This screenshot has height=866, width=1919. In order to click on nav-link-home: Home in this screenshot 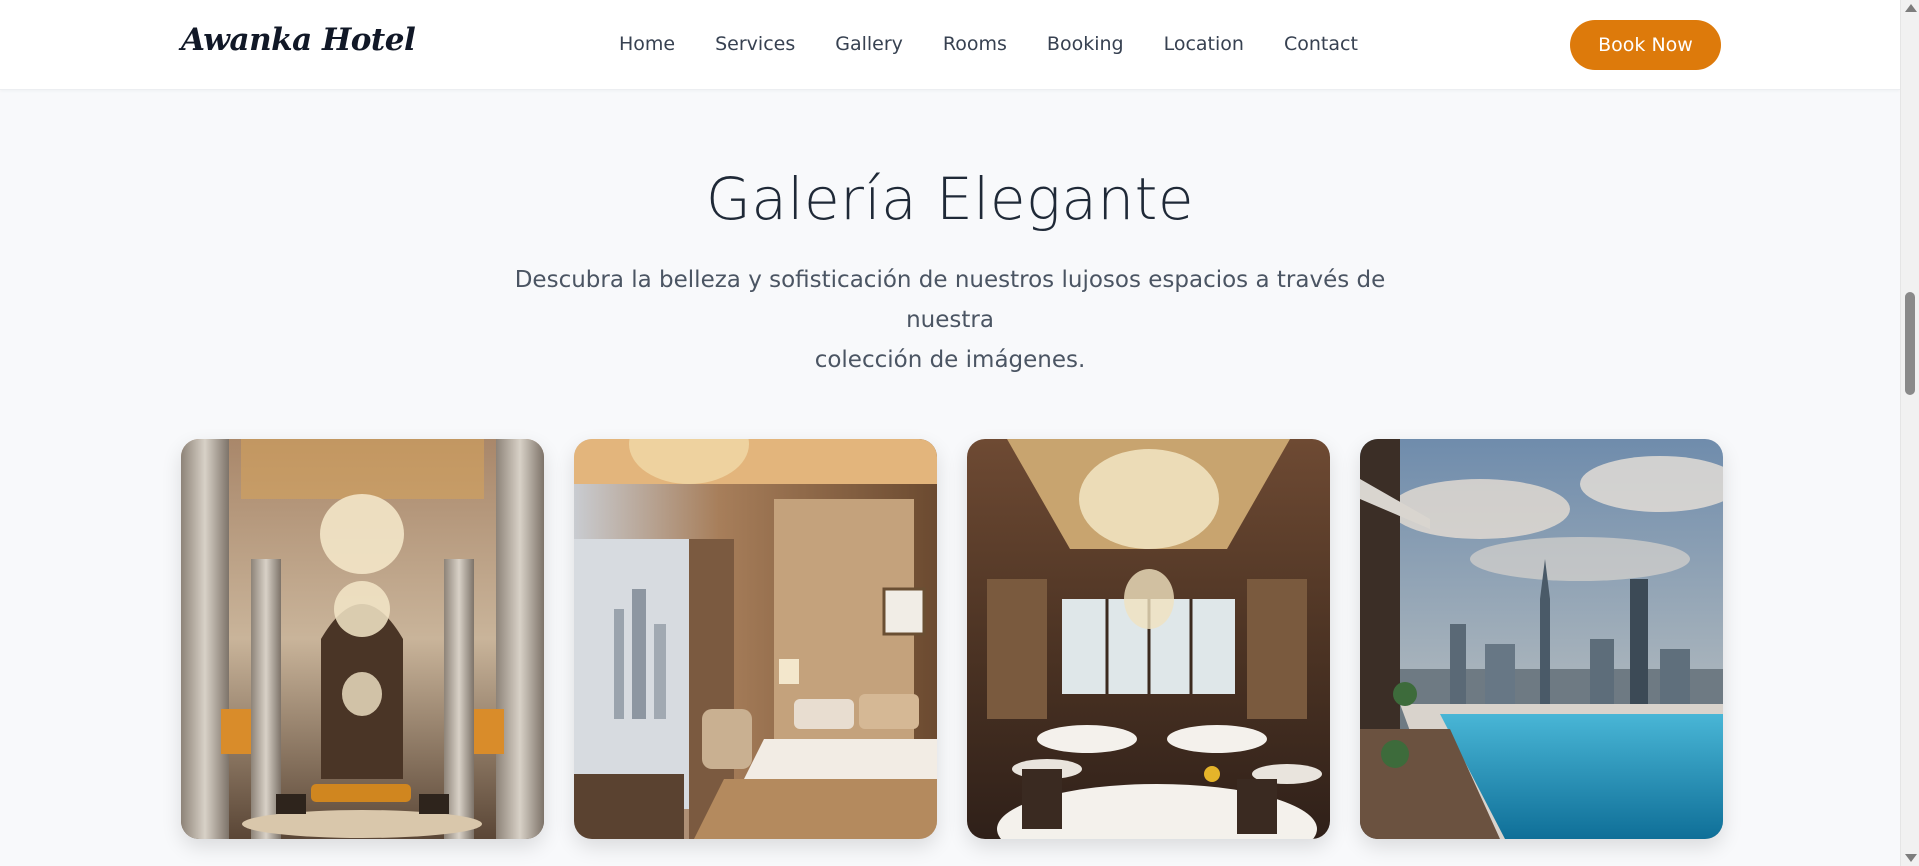, I will do `click(647, 44)`.